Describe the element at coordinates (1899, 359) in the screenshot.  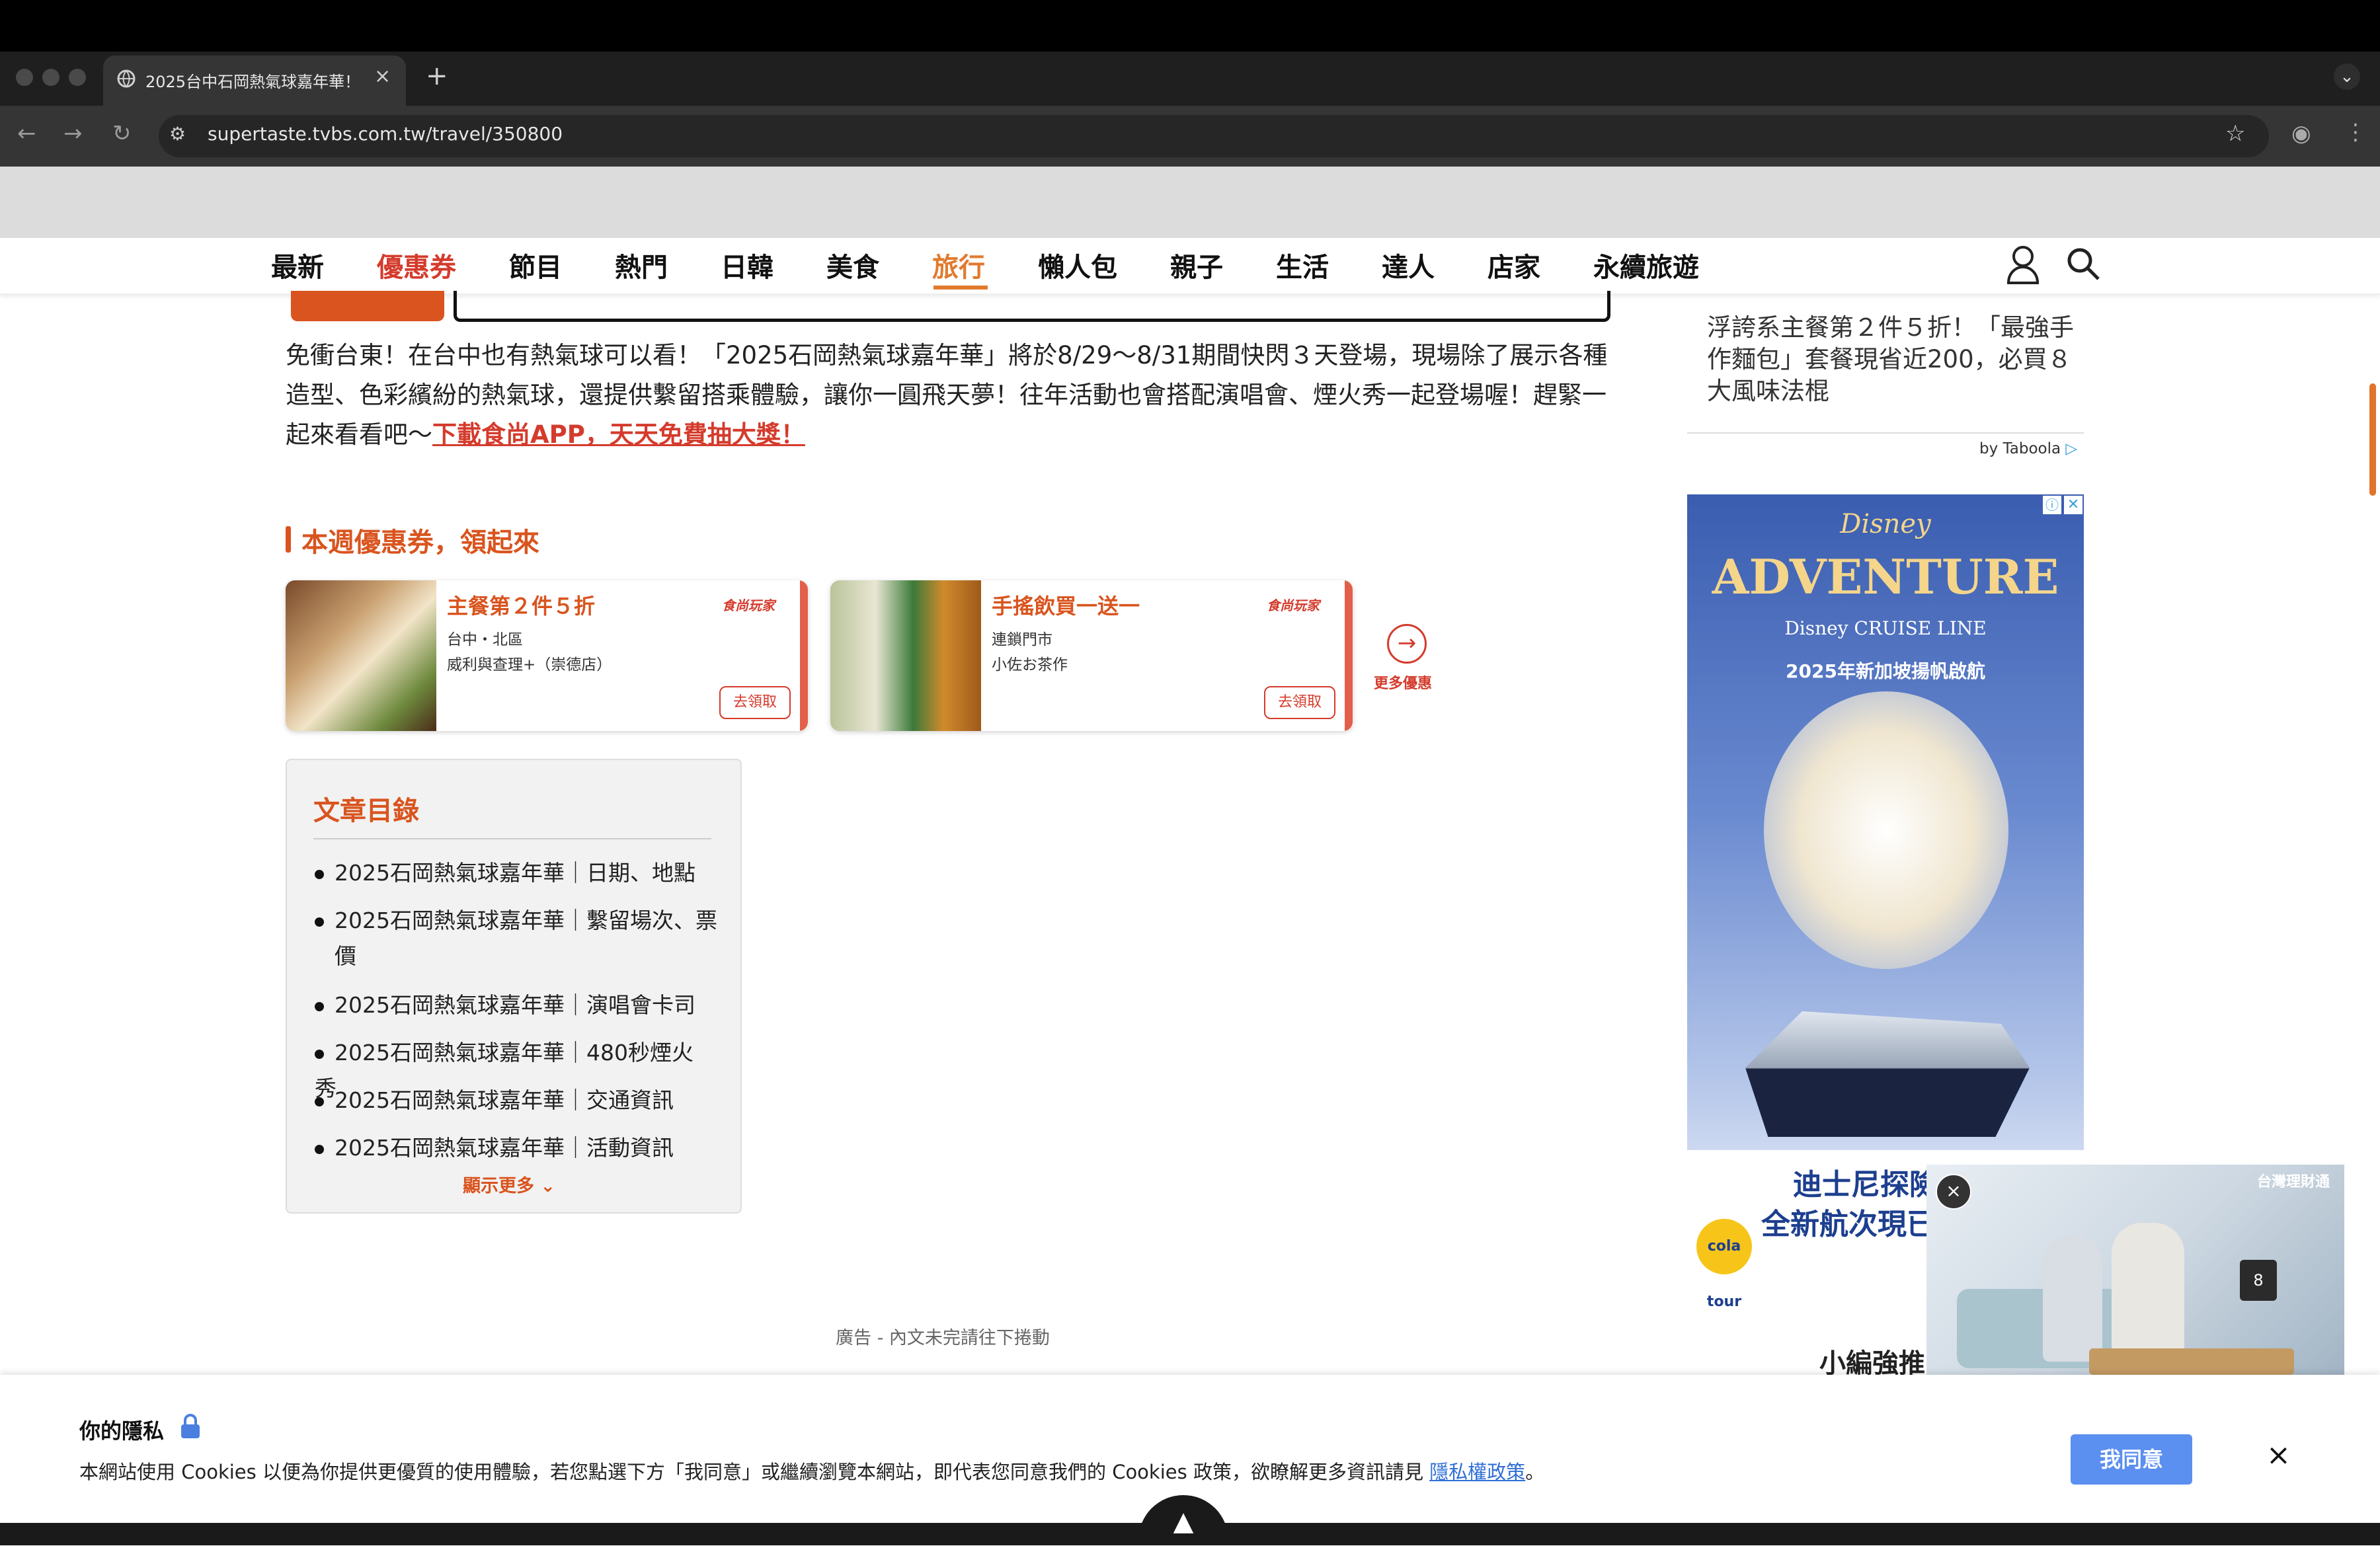
I see `sidebar-story-link: 浮誇系主餐第２件５折！「最強手作麵包」套餐現省近200，必買８大風味法棍` at that location.